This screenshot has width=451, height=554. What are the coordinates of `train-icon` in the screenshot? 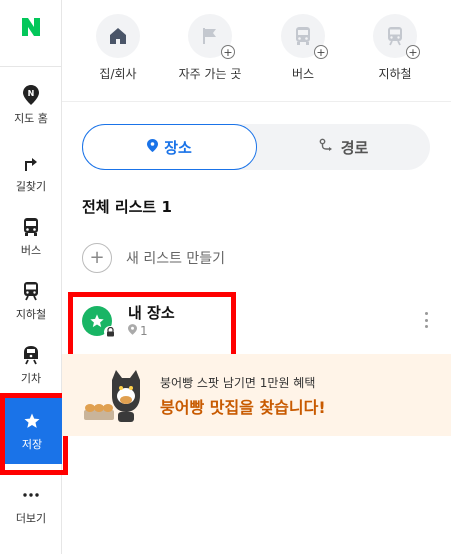 It's located at (31, 355).